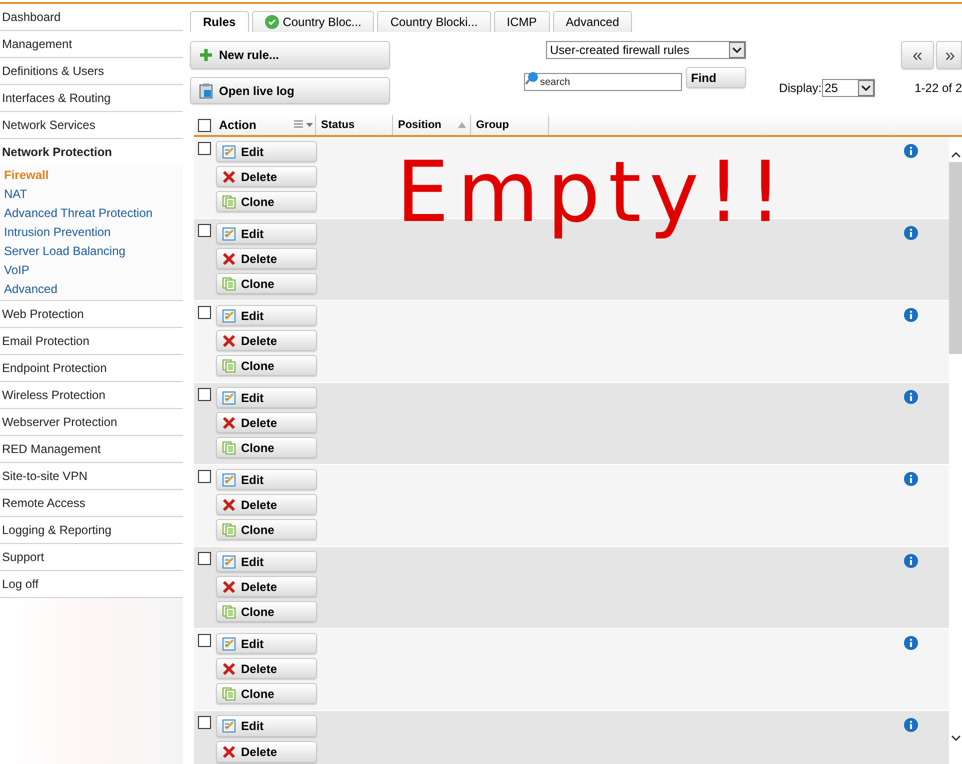  I want to click on column-header: Position, so click(432, 125).